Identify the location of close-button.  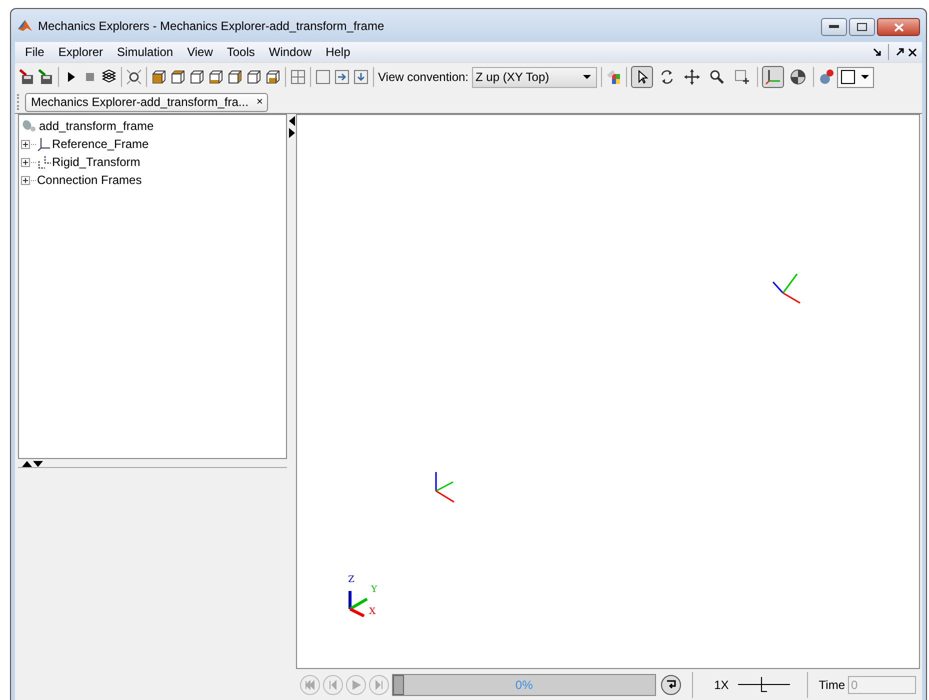
(898, 27).